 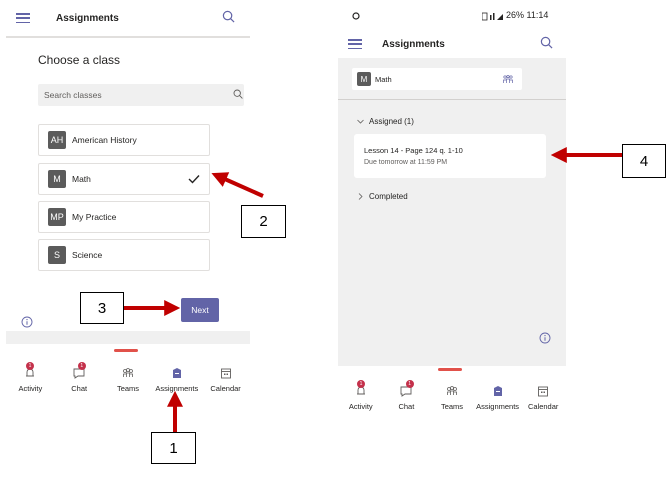 I want to click on callout-4: 4, so click(x=644, y=161).